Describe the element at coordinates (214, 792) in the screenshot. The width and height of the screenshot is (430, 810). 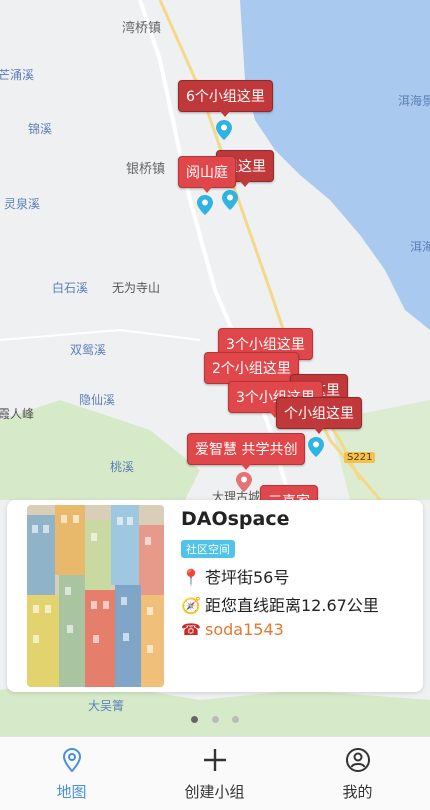
I see `tab-label: 创建小组` at that location.